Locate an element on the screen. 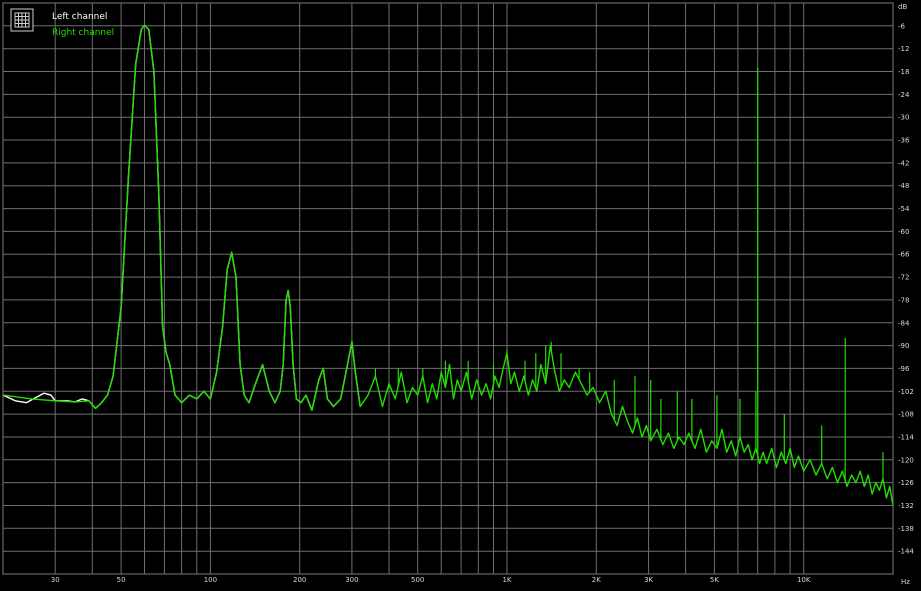 The height and width of the screenshot is (591, 921). legend-item-right-channel: Right channel is located at coordinates (83, 33).